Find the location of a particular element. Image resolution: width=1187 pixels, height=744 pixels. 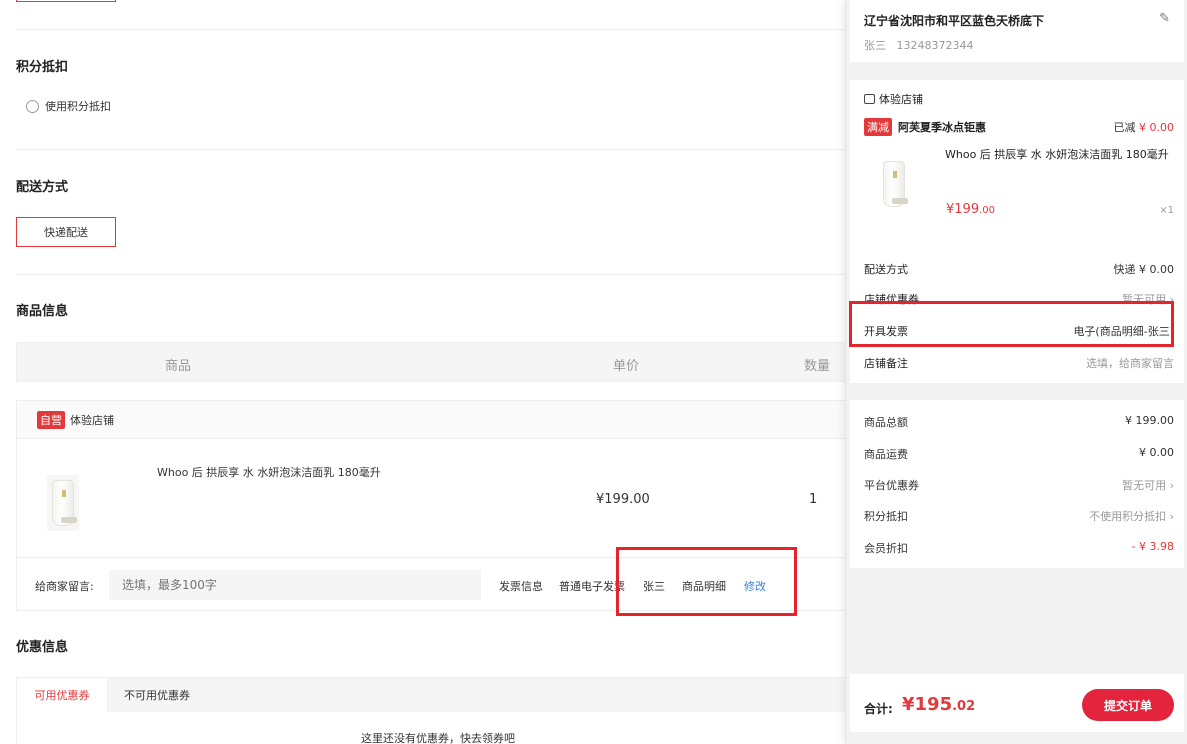

platform-coupon-row: 平台优惠券 暂无可用 › is located at coordinates (1019, 485).